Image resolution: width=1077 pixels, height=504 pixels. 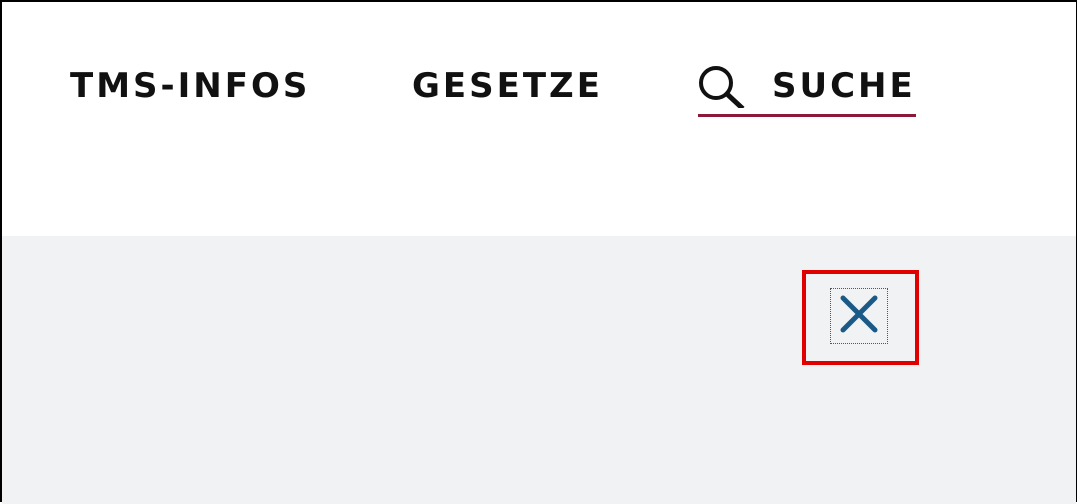 I want to click on nav-item-suche: SUCHE, so click(x=807, y=90).